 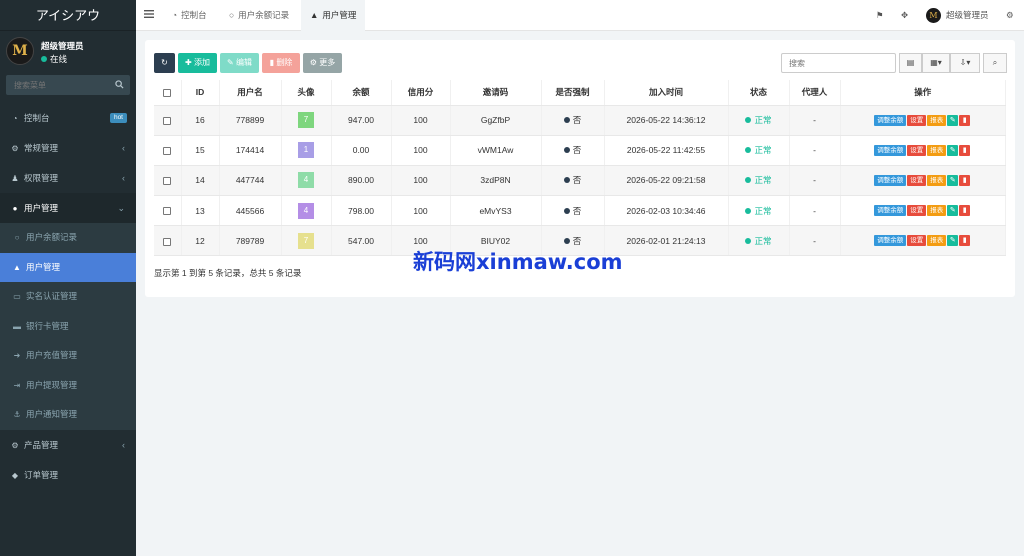 I want to click on tab-balance-log: ○ 用户余额记录, so click(x=259, y=15).